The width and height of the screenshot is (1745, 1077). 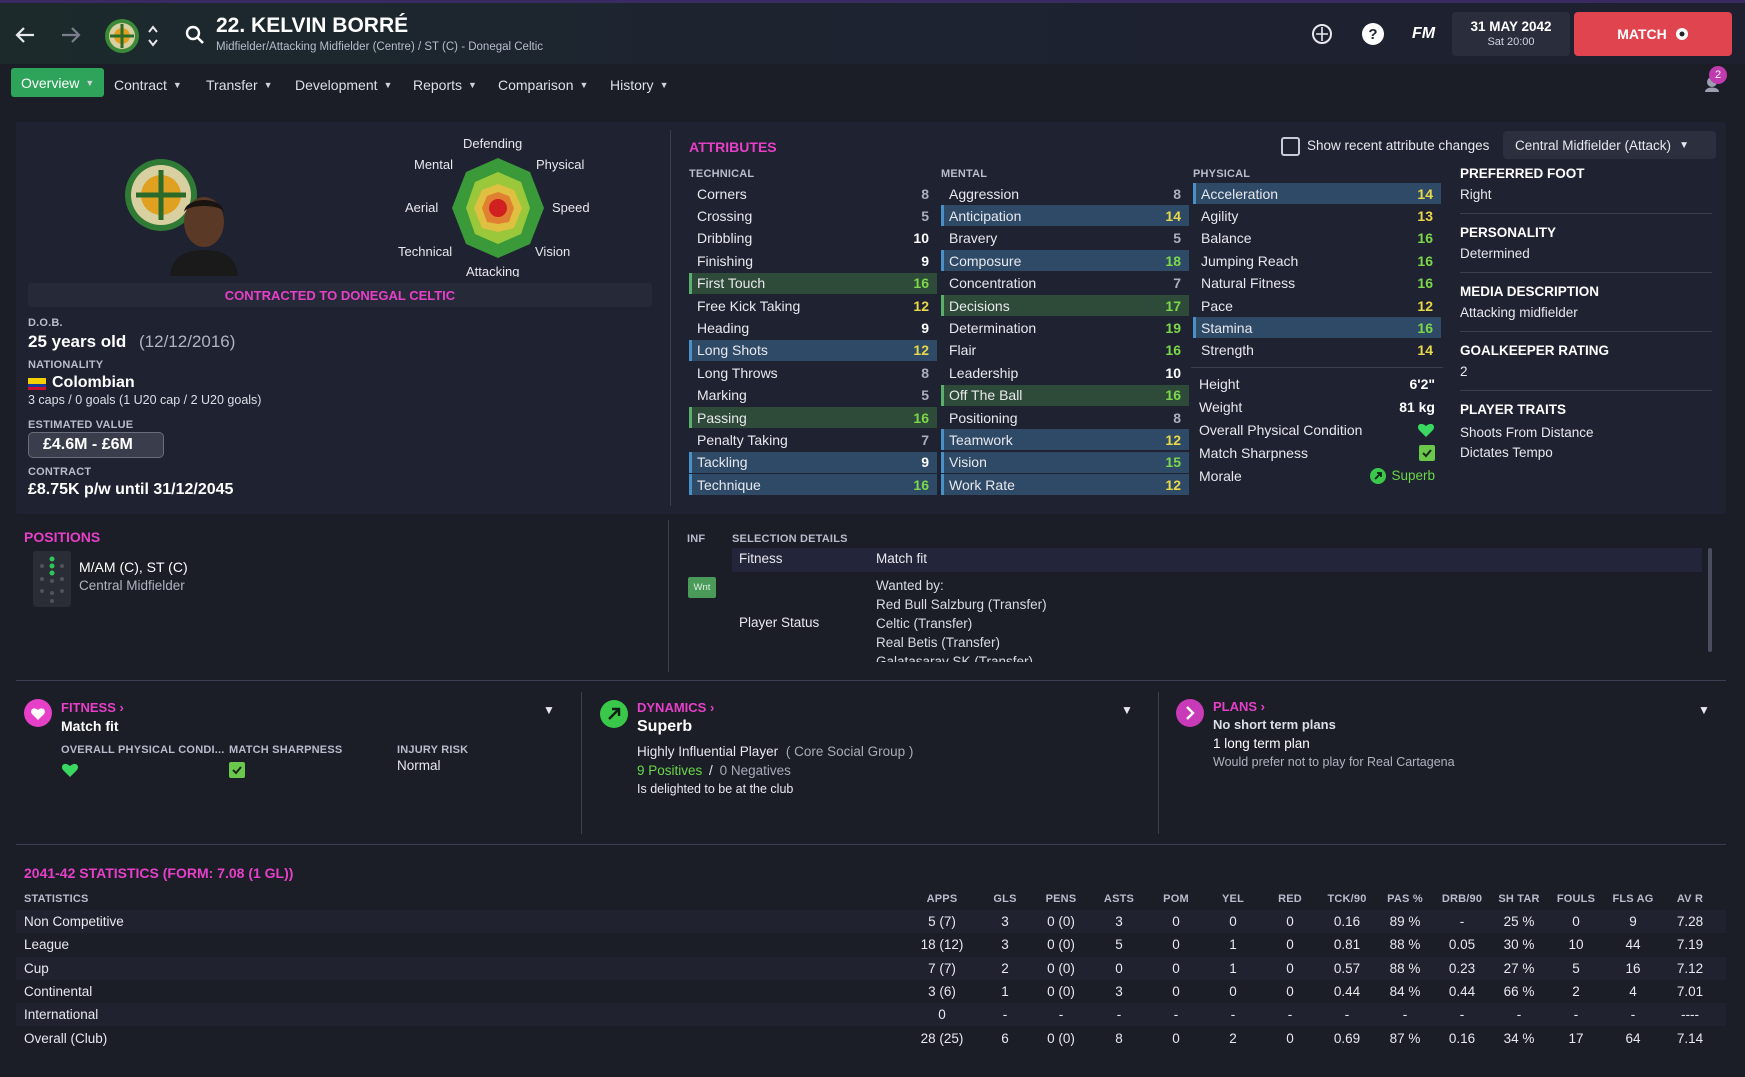 What do you see at coordinates (639, 84) in the screenshot?
I see `tab-history: History ▼` at bounding box center [639, 84].